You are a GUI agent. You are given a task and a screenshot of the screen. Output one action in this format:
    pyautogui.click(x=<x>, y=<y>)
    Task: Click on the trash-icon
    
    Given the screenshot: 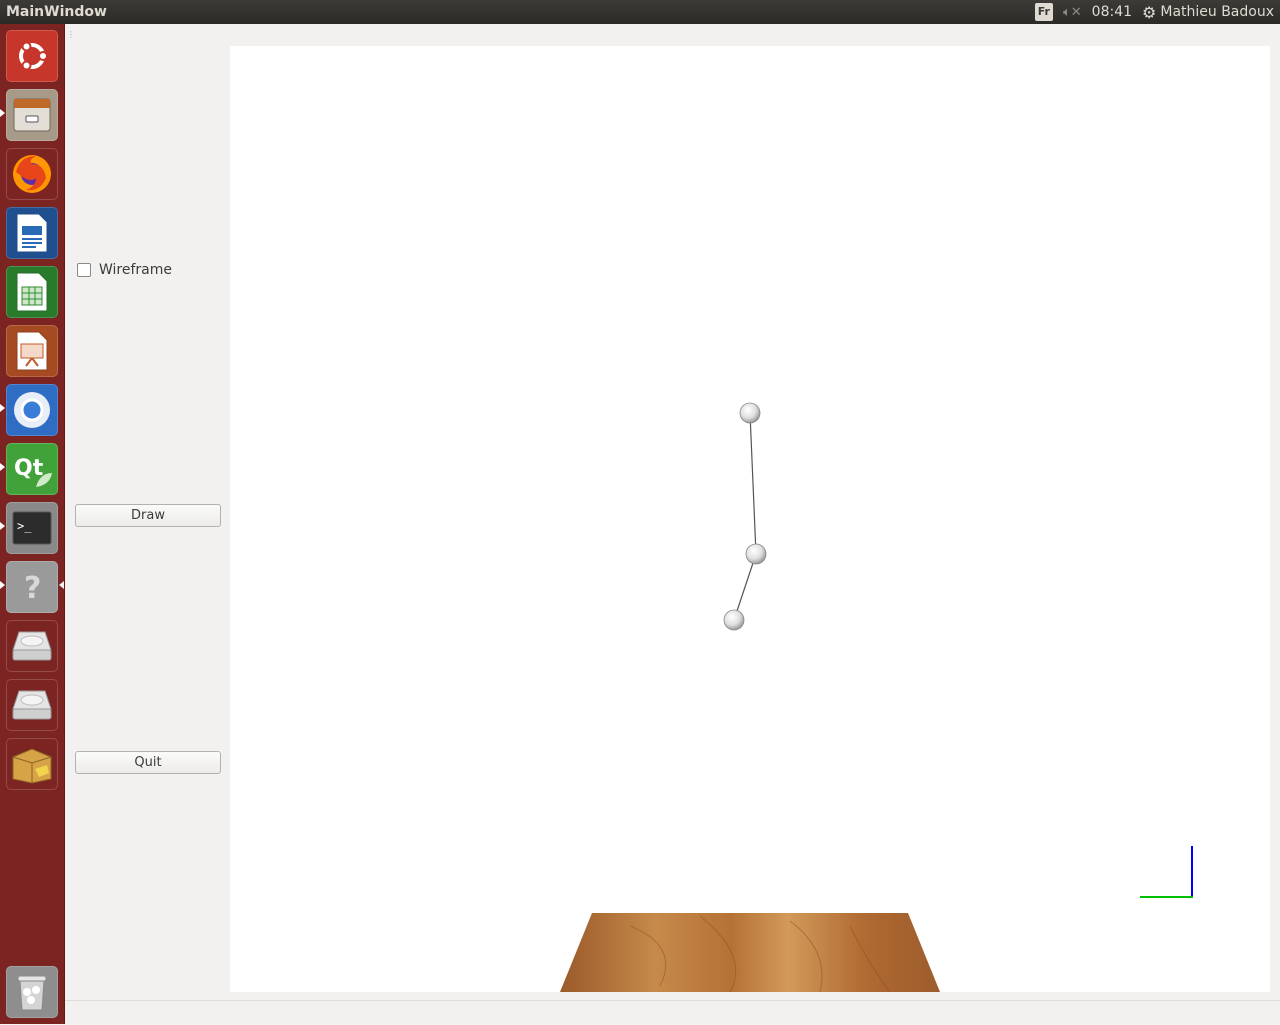 What is the action you would take?
    pyautogui.click(x=32, y=993)
    